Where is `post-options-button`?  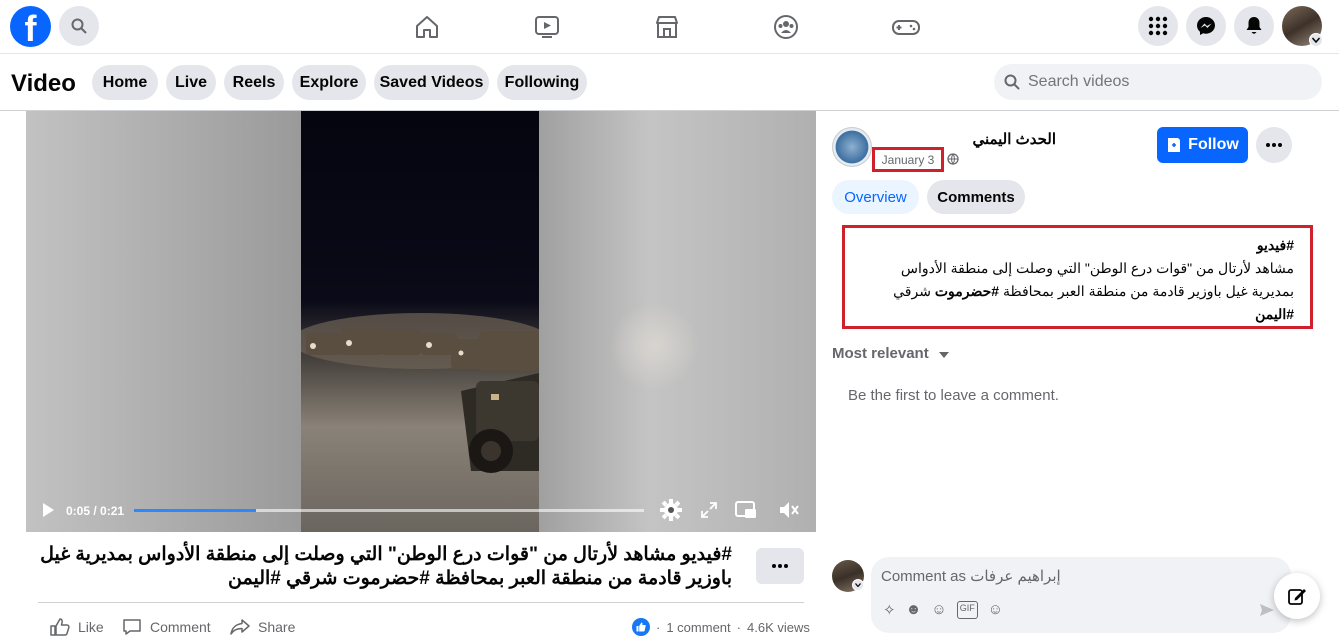
post-options-button is located at coordinates (1274, 145).